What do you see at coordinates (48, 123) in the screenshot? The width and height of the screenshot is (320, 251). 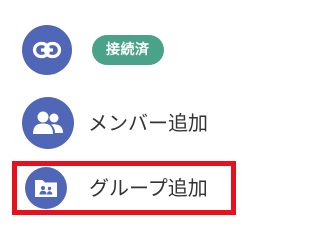 I see `people-icon` at bounding box center [48, 123].